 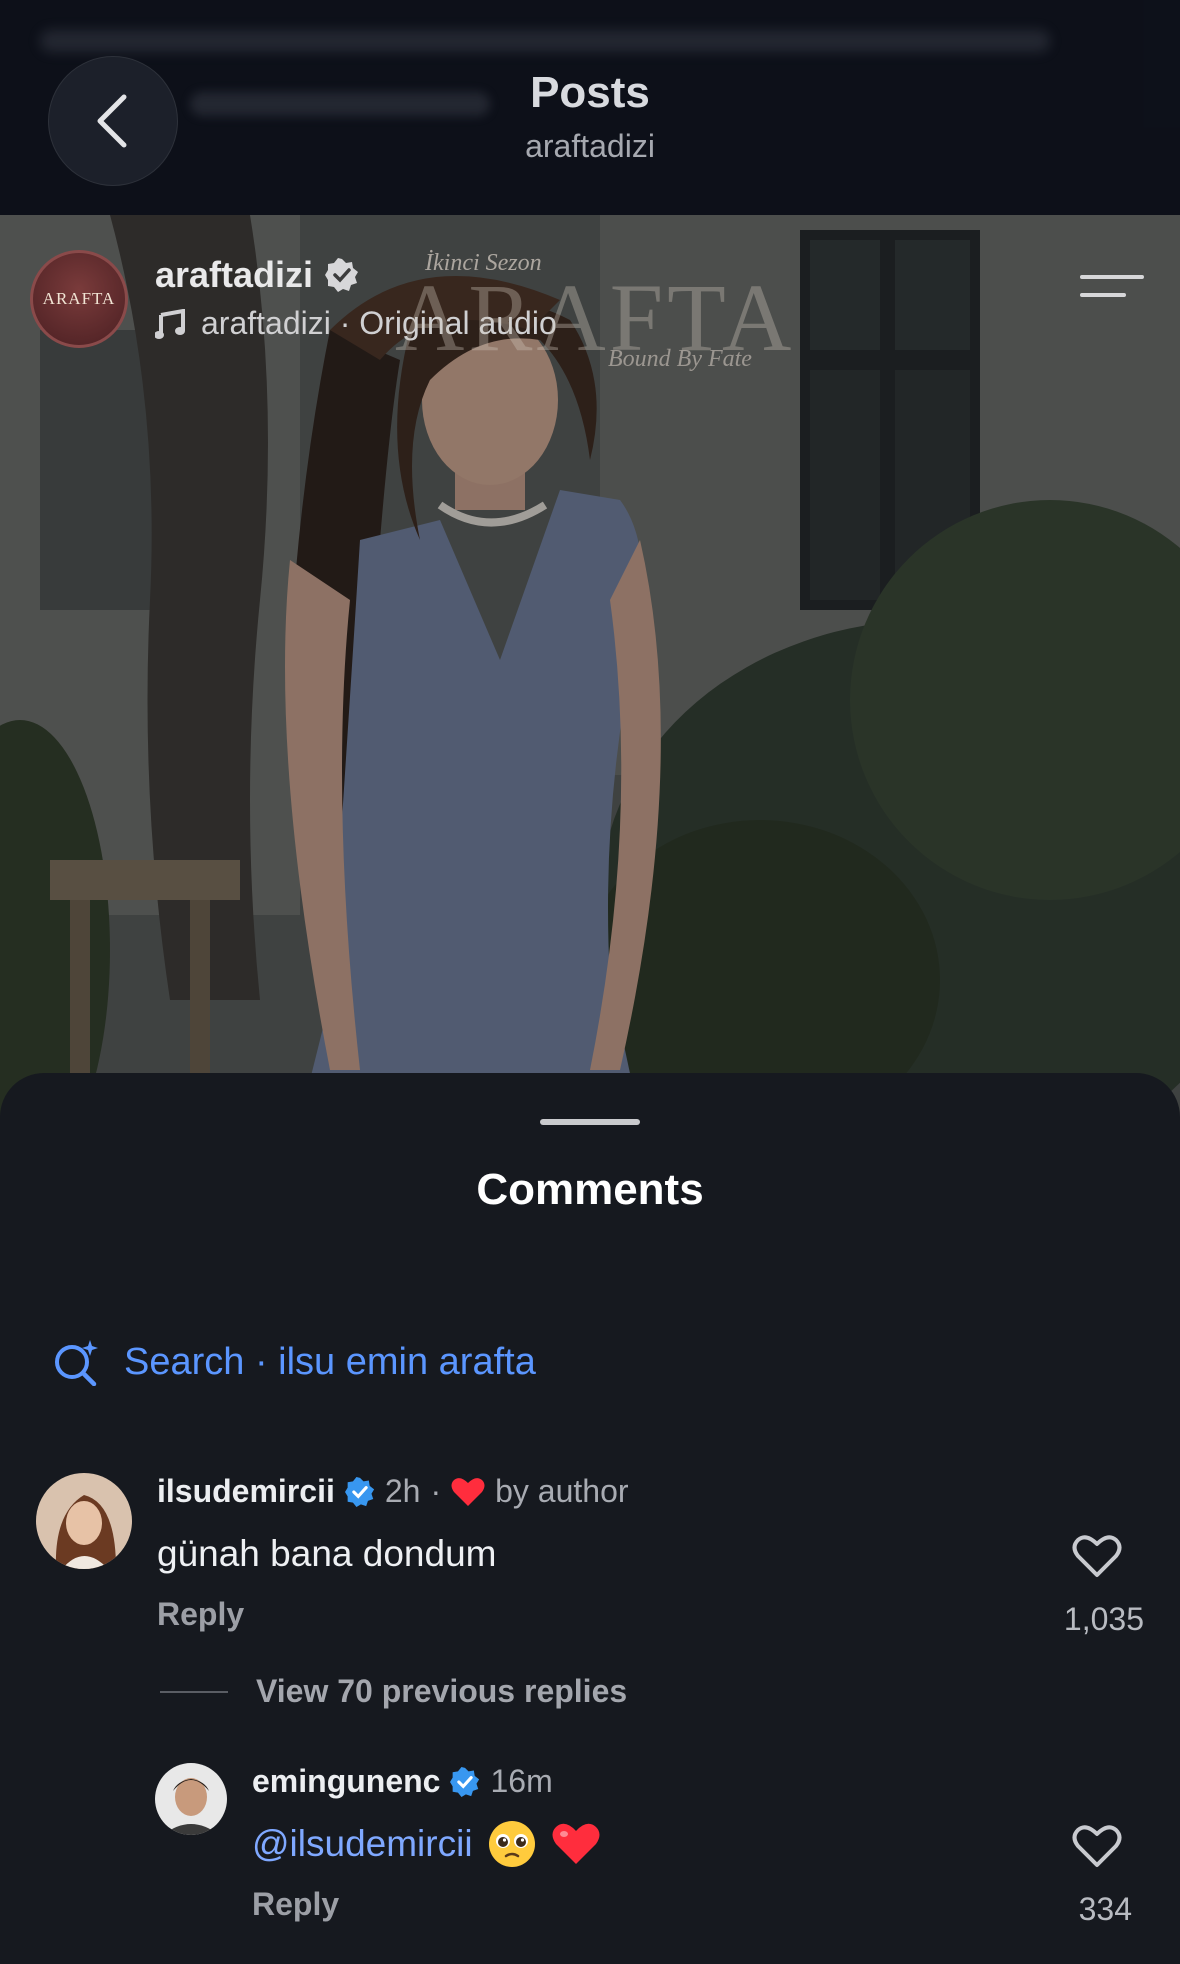 What do you see at coordinates (234, 275) in the screenshot?
I see `post-author-username: araftadizi` at bounding box center [234, 275].